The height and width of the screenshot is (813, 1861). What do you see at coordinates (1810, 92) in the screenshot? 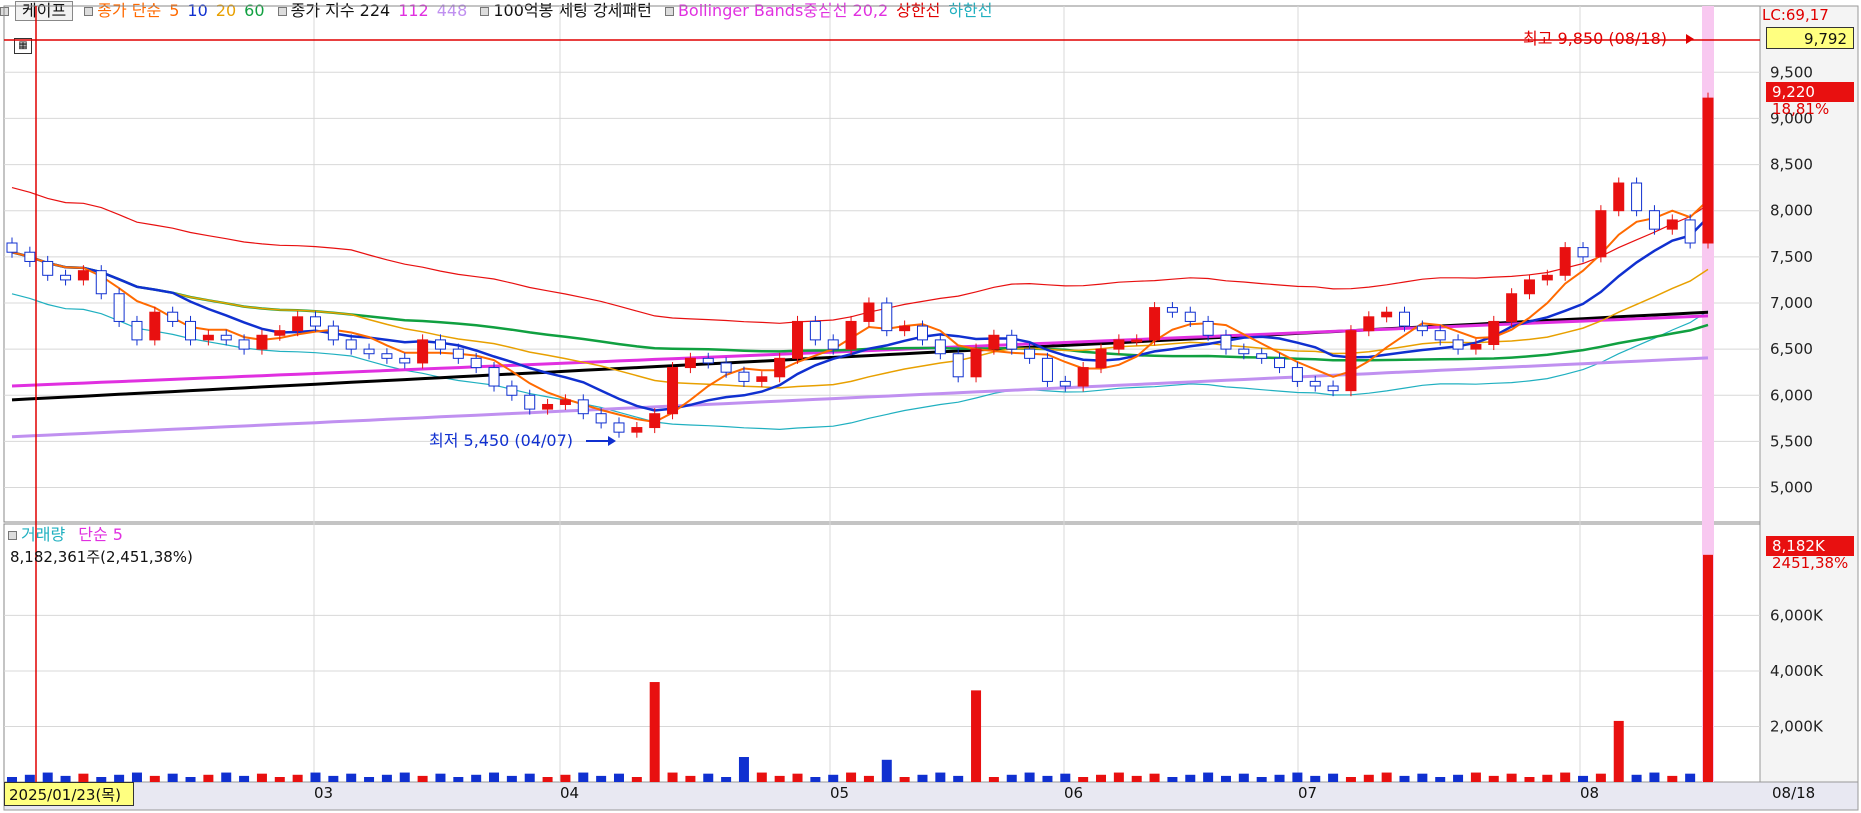
I see `close-price-tag: 9,220` at bounding box center [1810, 92].